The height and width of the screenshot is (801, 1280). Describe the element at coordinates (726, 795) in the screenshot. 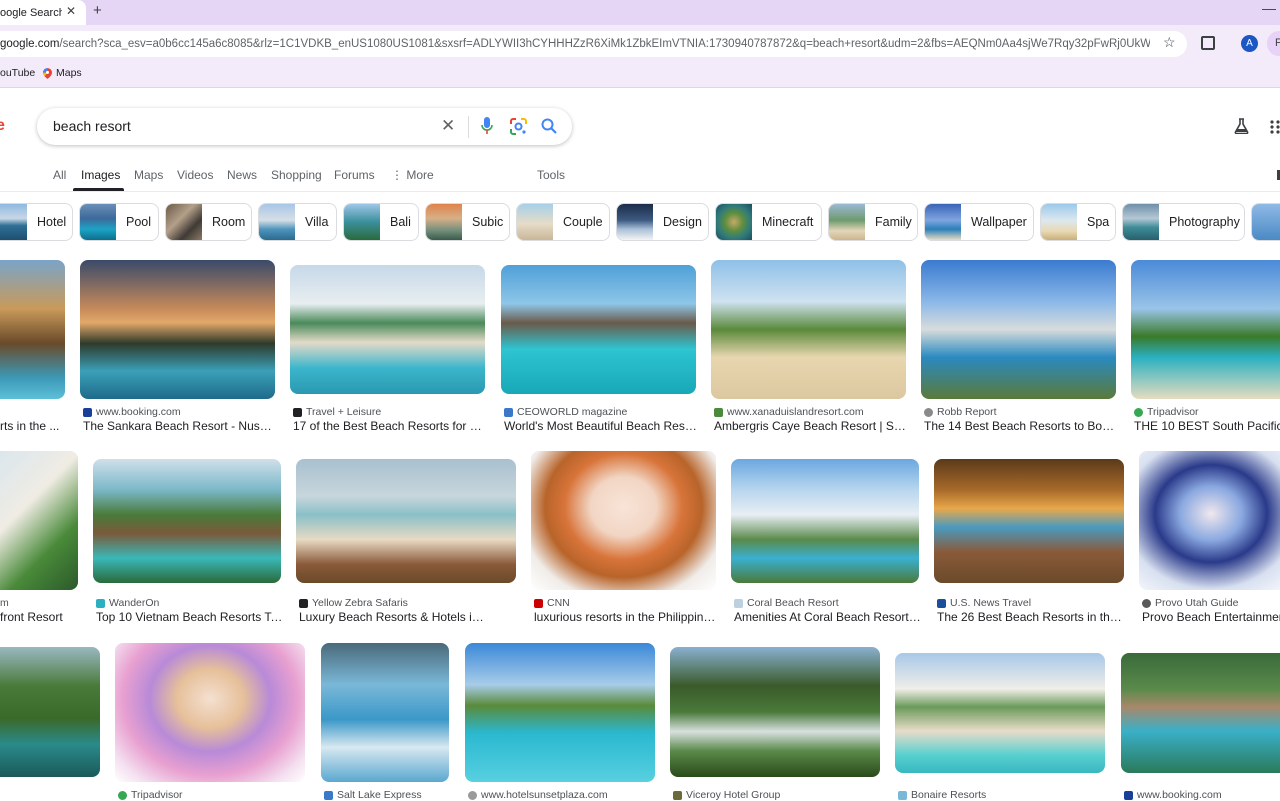

I see `result-source: Viceroy Hotel Group` at that location.